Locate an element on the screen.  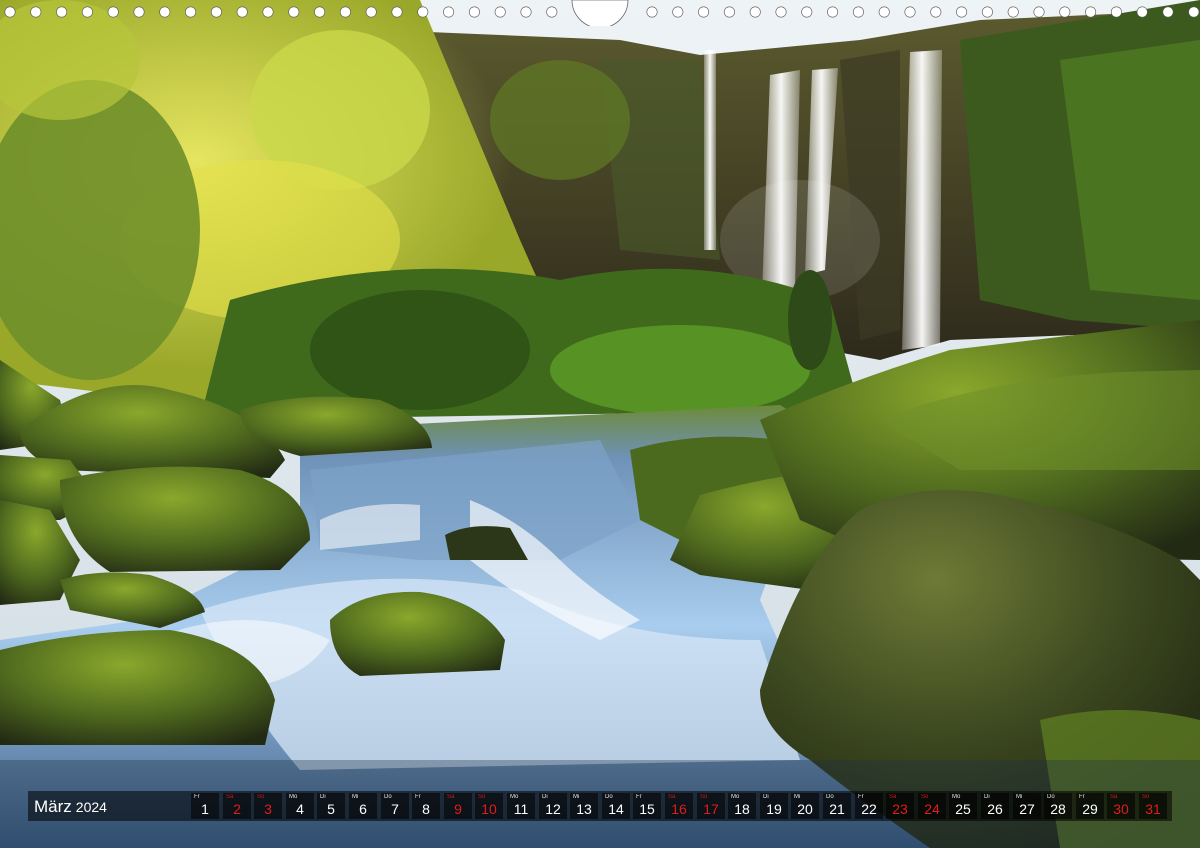
calendar-day: Sa 9 is located at coordinates (458, 806).